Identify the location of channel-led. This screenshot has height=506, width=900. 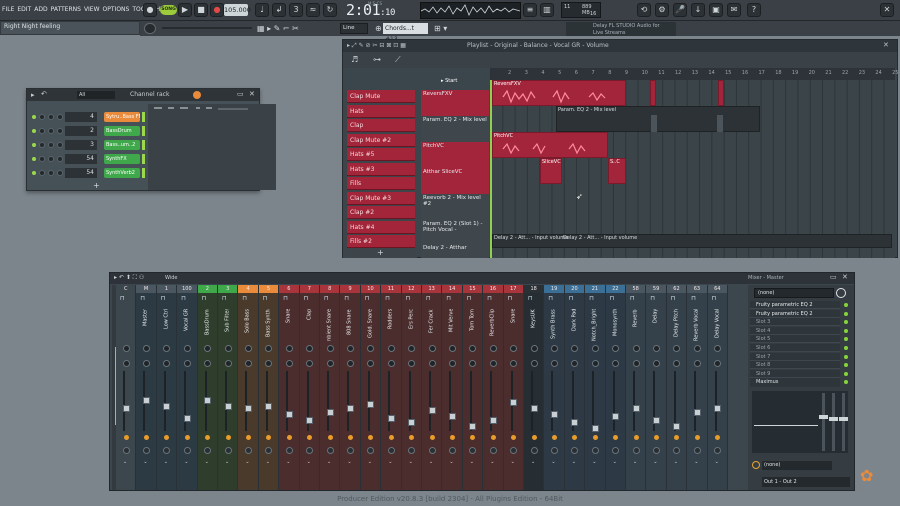
(34, 159).